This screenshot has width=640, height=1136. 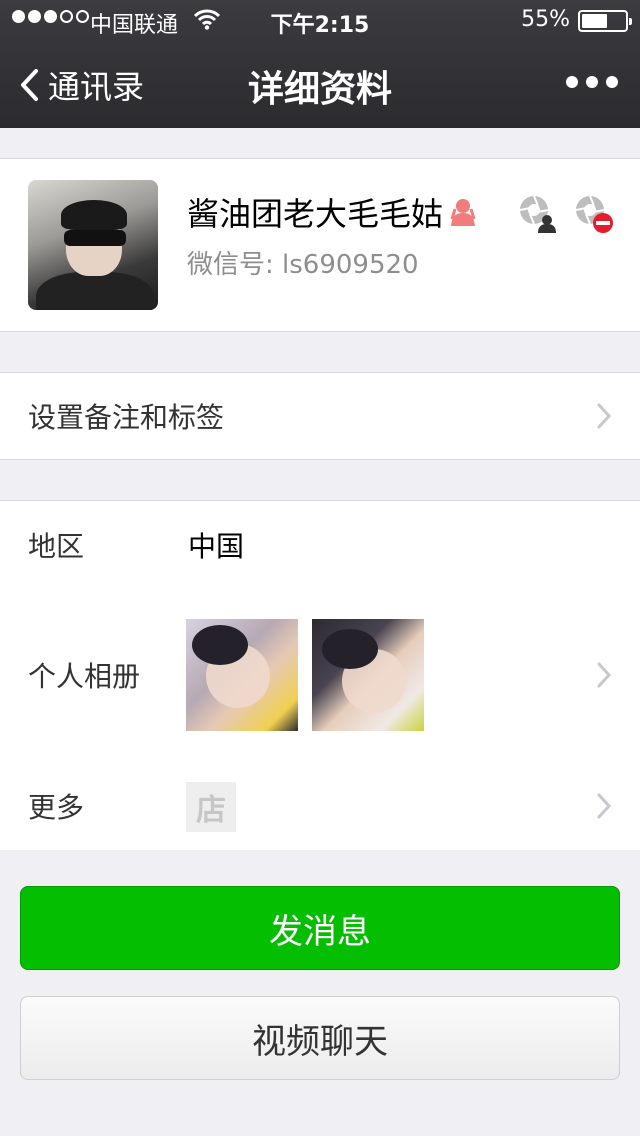 What do you see at coordinates (211, 807) in the screenshot?
I see `shop-icon: 店` at bounding box center [211, 807].